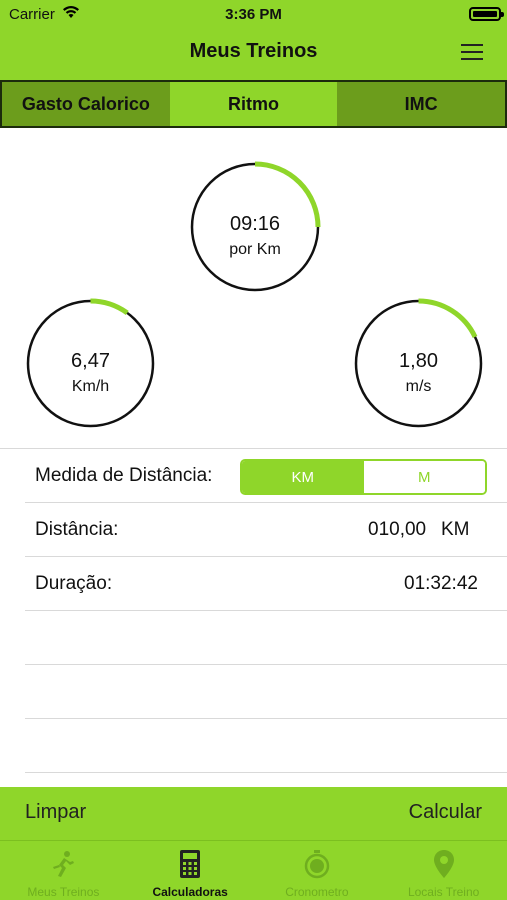 This screenshot has height=900, width=507. Describe the element at coordinates (422, 104) in the screenshot. I see `tab-imc: IMC` at that location.